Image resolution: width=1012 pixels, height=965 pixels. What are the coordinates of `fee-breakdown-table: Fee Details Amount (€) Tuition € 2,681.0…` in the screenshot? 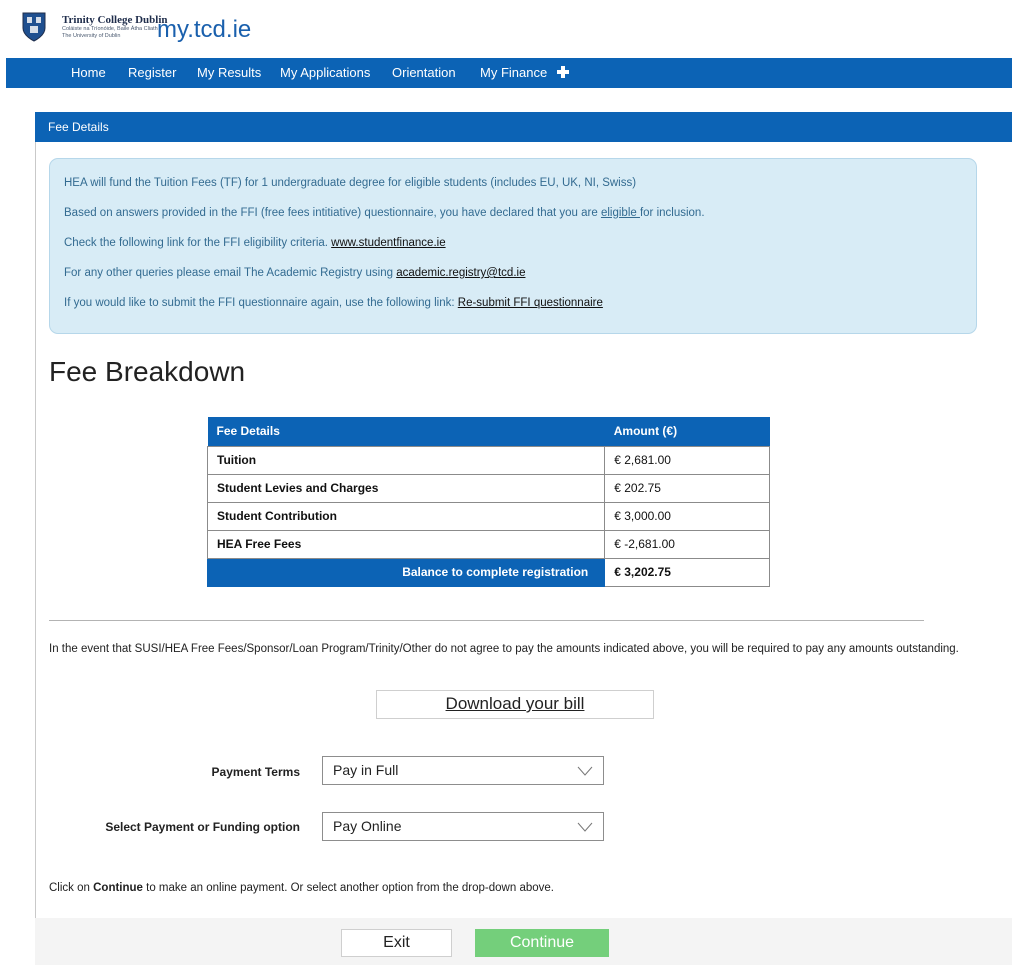 It's located at (488, 502).